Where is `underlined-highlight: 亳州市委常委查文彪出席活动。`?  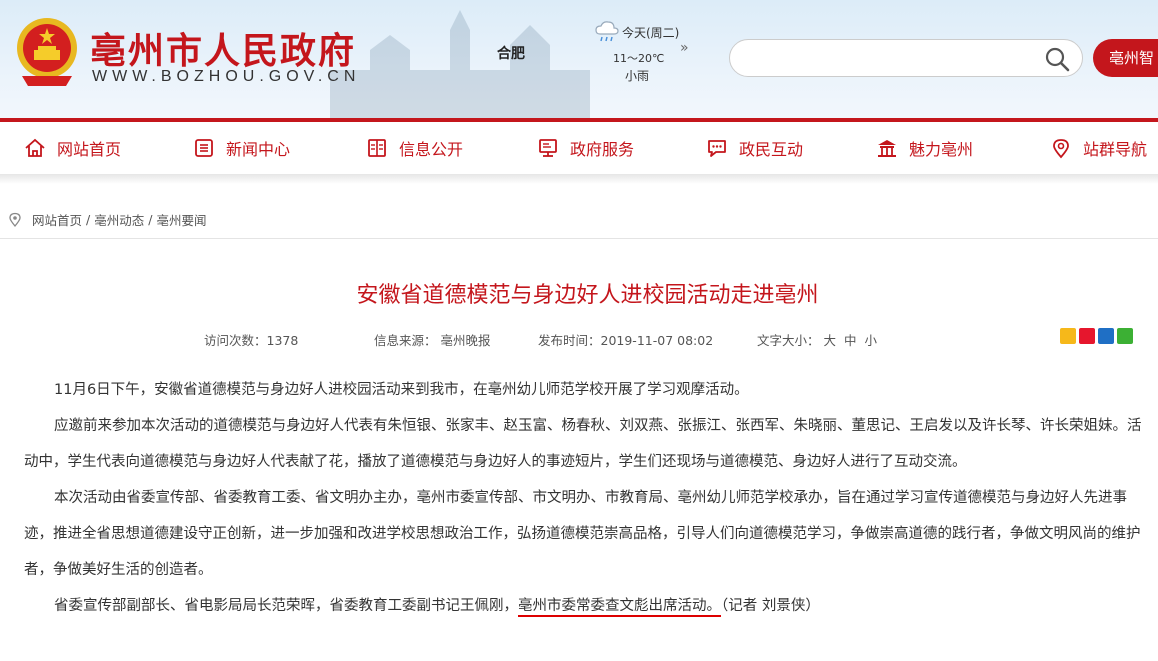
underlined-highlight: 亳州市委常委查文彪出席活动。 is located at coordinates (619, 607).